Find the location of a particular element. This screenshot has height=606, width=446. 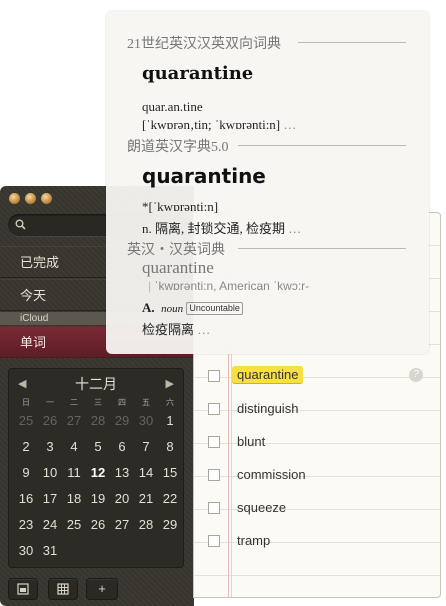

zoom-window-button is located at coordinates (46, 198).